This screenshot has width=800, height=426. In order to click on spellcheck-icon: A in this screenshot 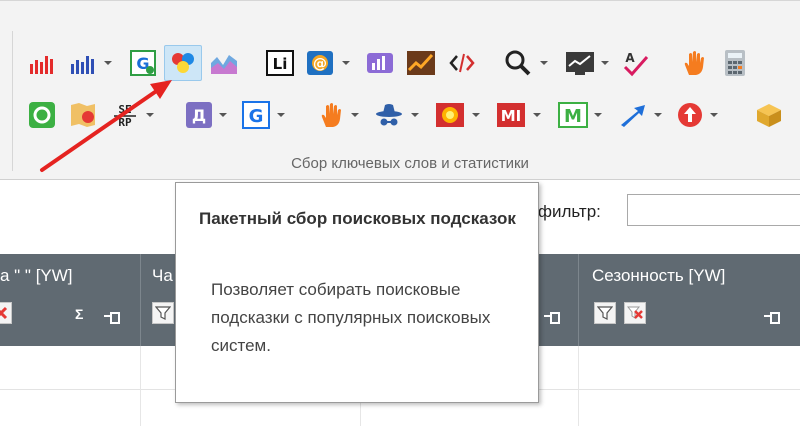, I will do `click(635, 63)`.